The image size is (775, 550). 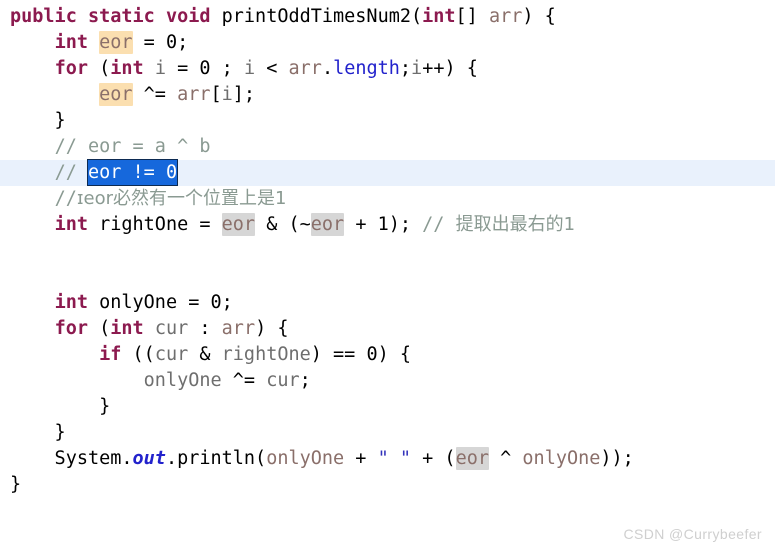 I want to click on code-comment: // eor = a ^ b, so click(x=132, y=146).